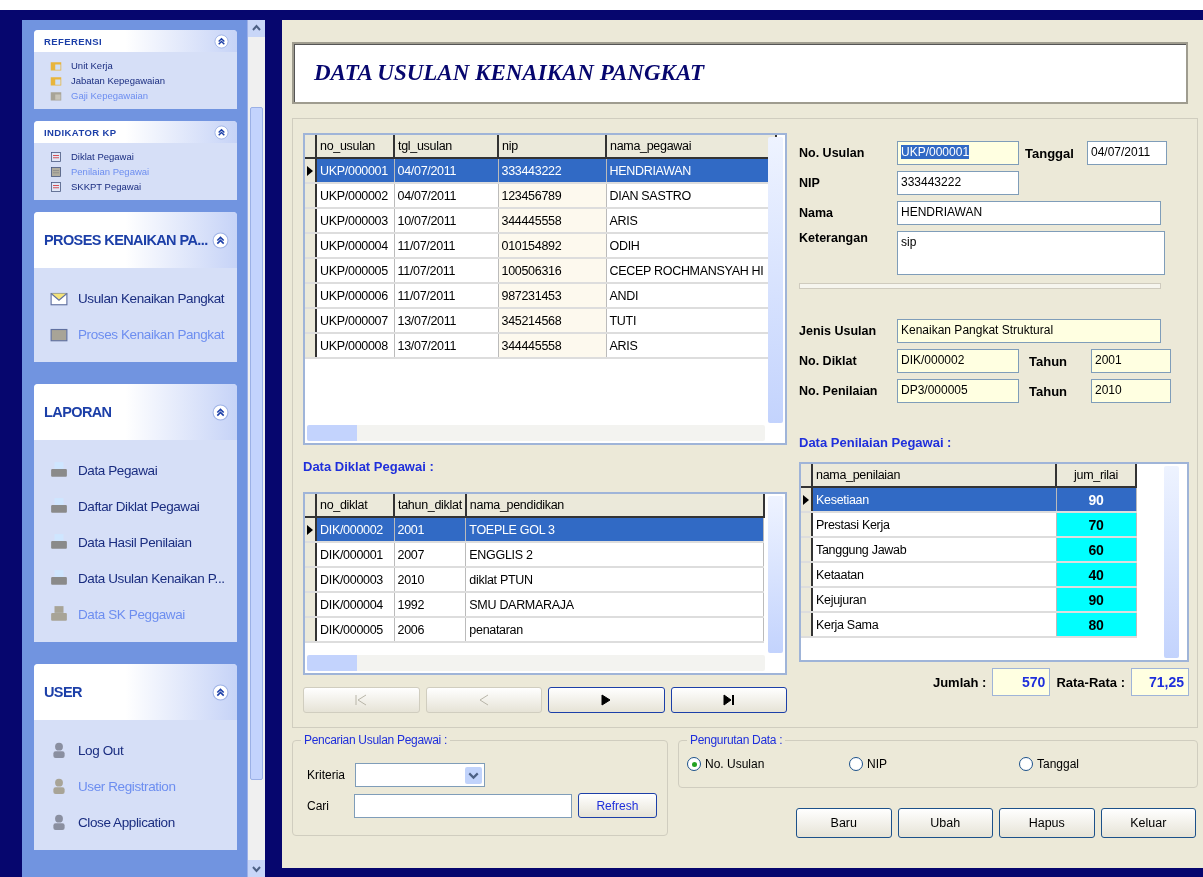 This screenshot has height=877, width=1203. Describe the element at coordinates (834, 238) in the screenshot. I see `field-label: Keterangan` at that location.